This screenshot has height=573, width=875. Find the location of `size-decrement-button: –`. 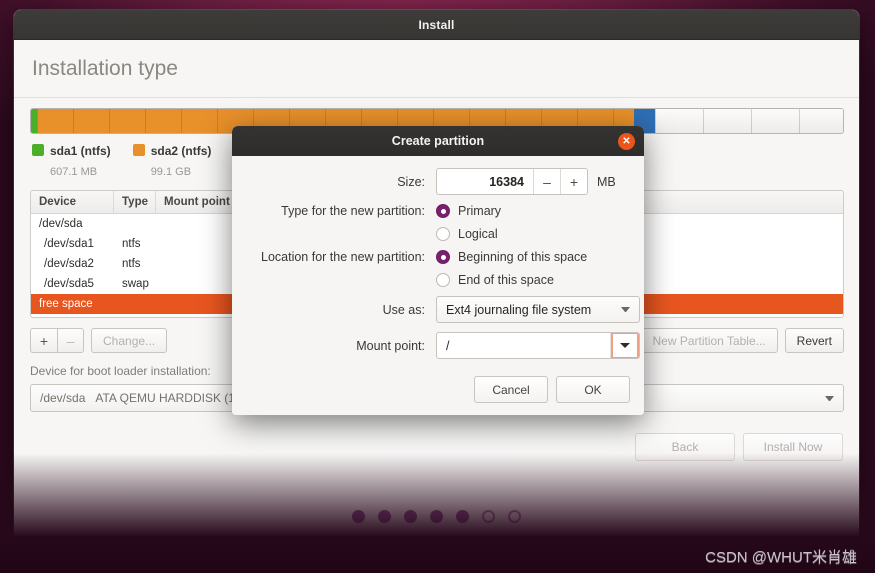

size-decrement-button: – is located at coordinates (546, 181).